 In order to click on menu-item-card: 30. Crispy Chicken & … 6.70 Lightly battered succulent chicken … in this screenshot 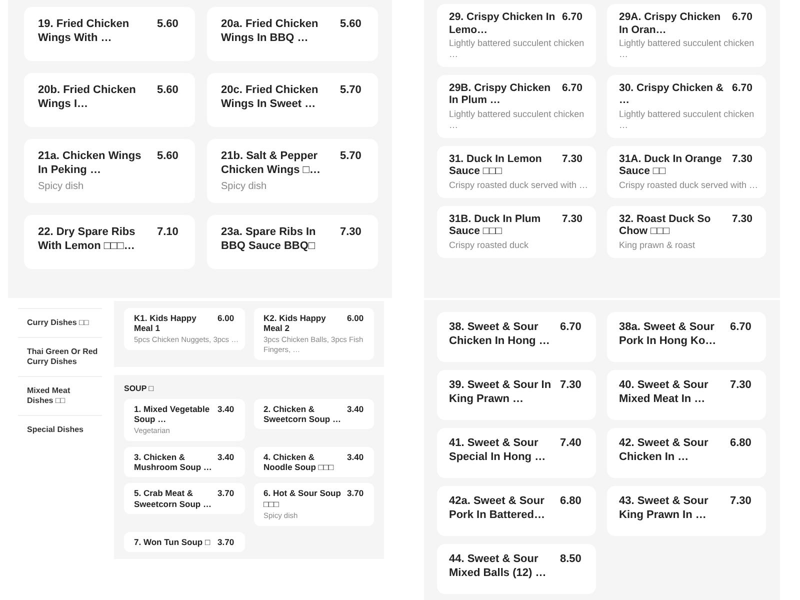, I will do `click(686, 106)`.